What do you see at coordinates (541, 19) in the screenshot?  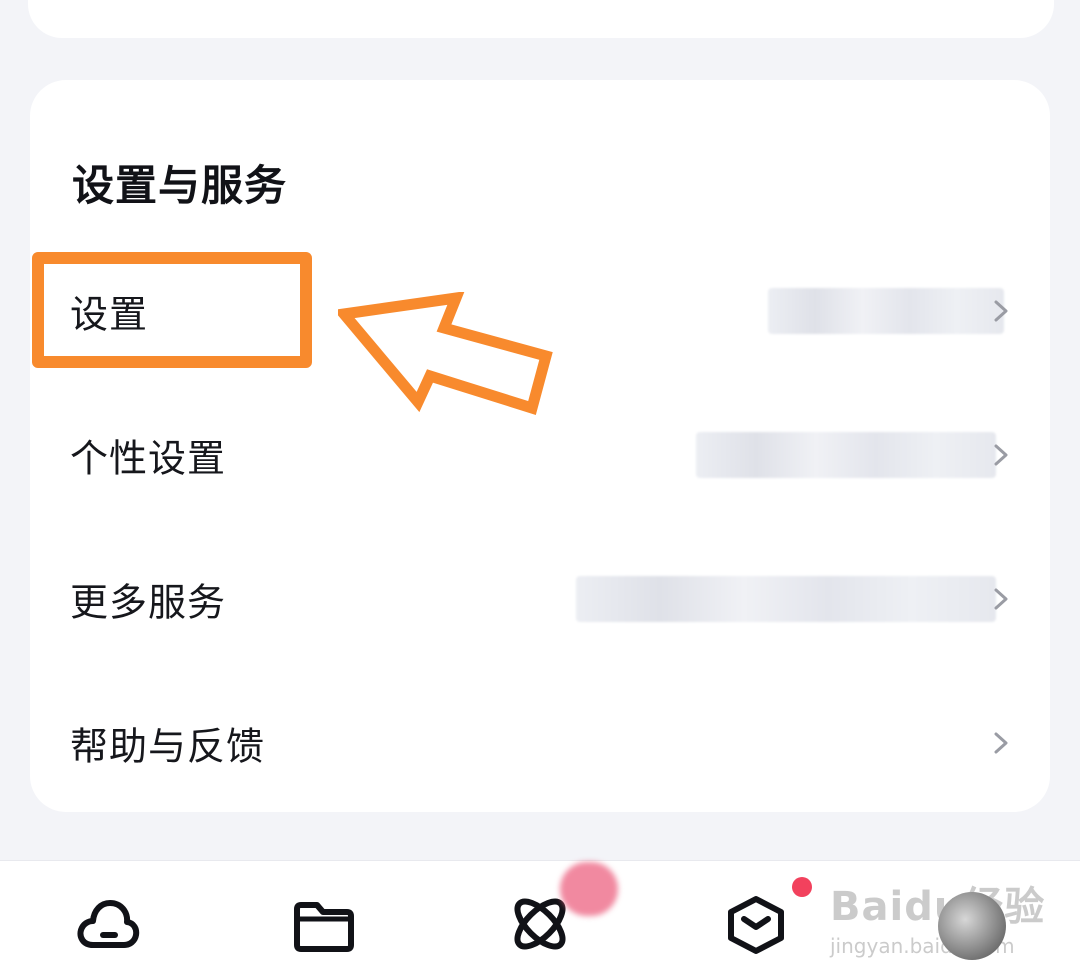 I see `previous-card` at bounding box center [541, 19].